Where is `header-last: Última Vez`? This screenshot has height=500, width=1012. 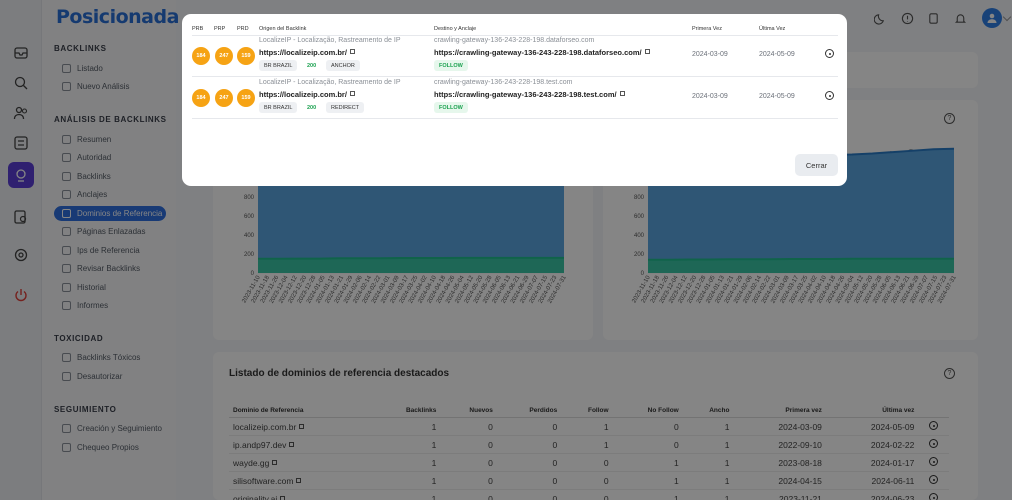
header-last: Última Vez is located at coordinates (772, 29).